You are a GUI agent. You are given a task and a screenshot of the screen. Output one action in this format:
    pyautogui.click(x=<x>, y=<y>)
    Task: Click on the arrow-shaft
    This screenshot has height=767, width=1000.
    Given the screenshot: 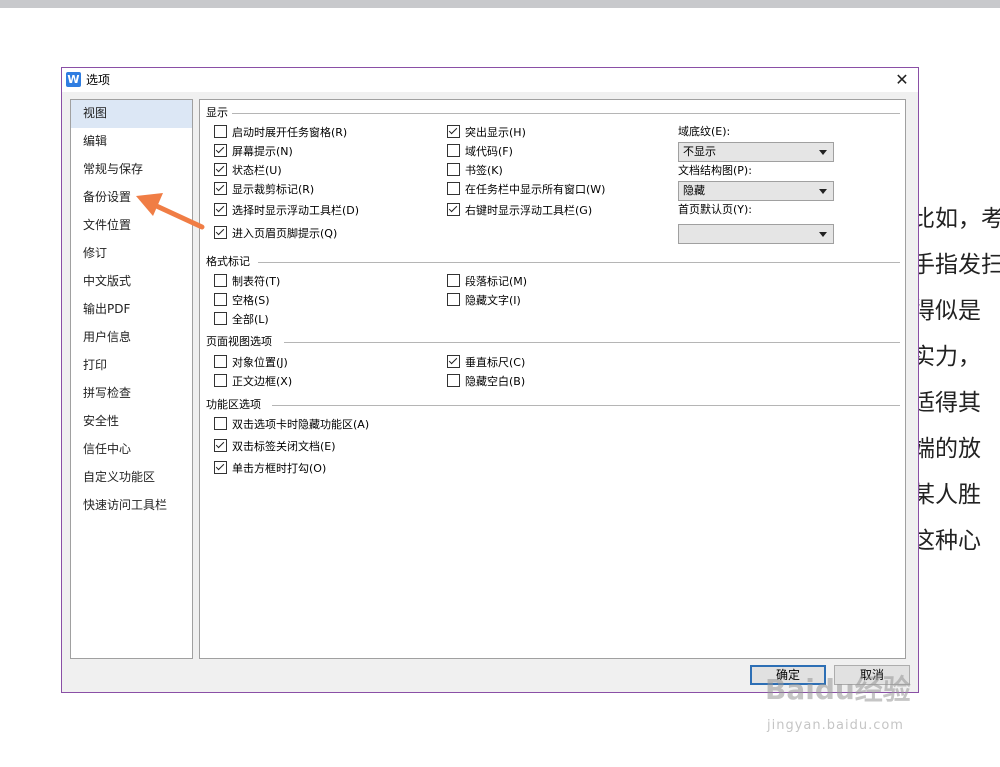 What is the action you would take?
    pyautogui.click(x=176, y=215)
    